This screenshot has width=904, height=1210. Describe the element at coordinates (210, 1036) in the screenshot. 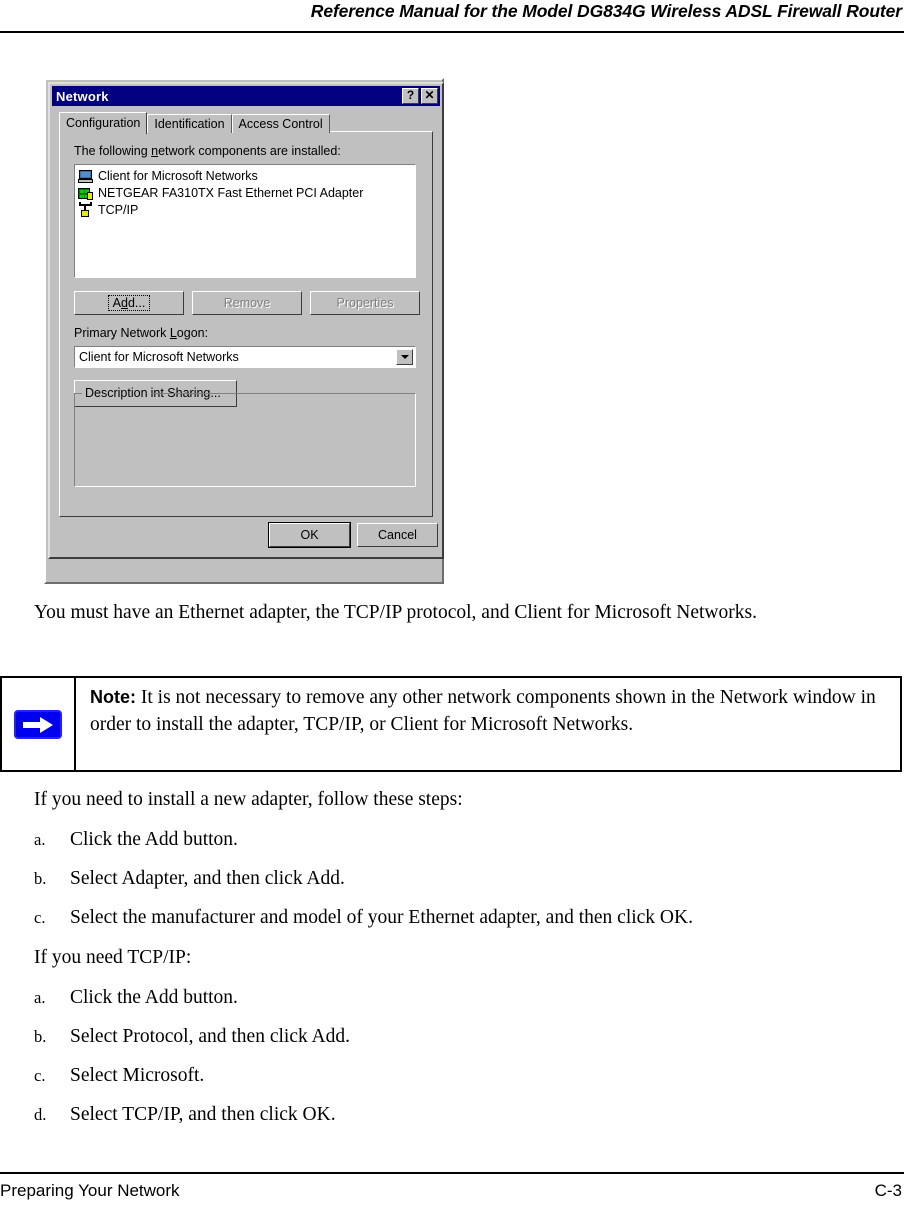

I see `step-text: Select Protocol, and then click Add.` at that location.